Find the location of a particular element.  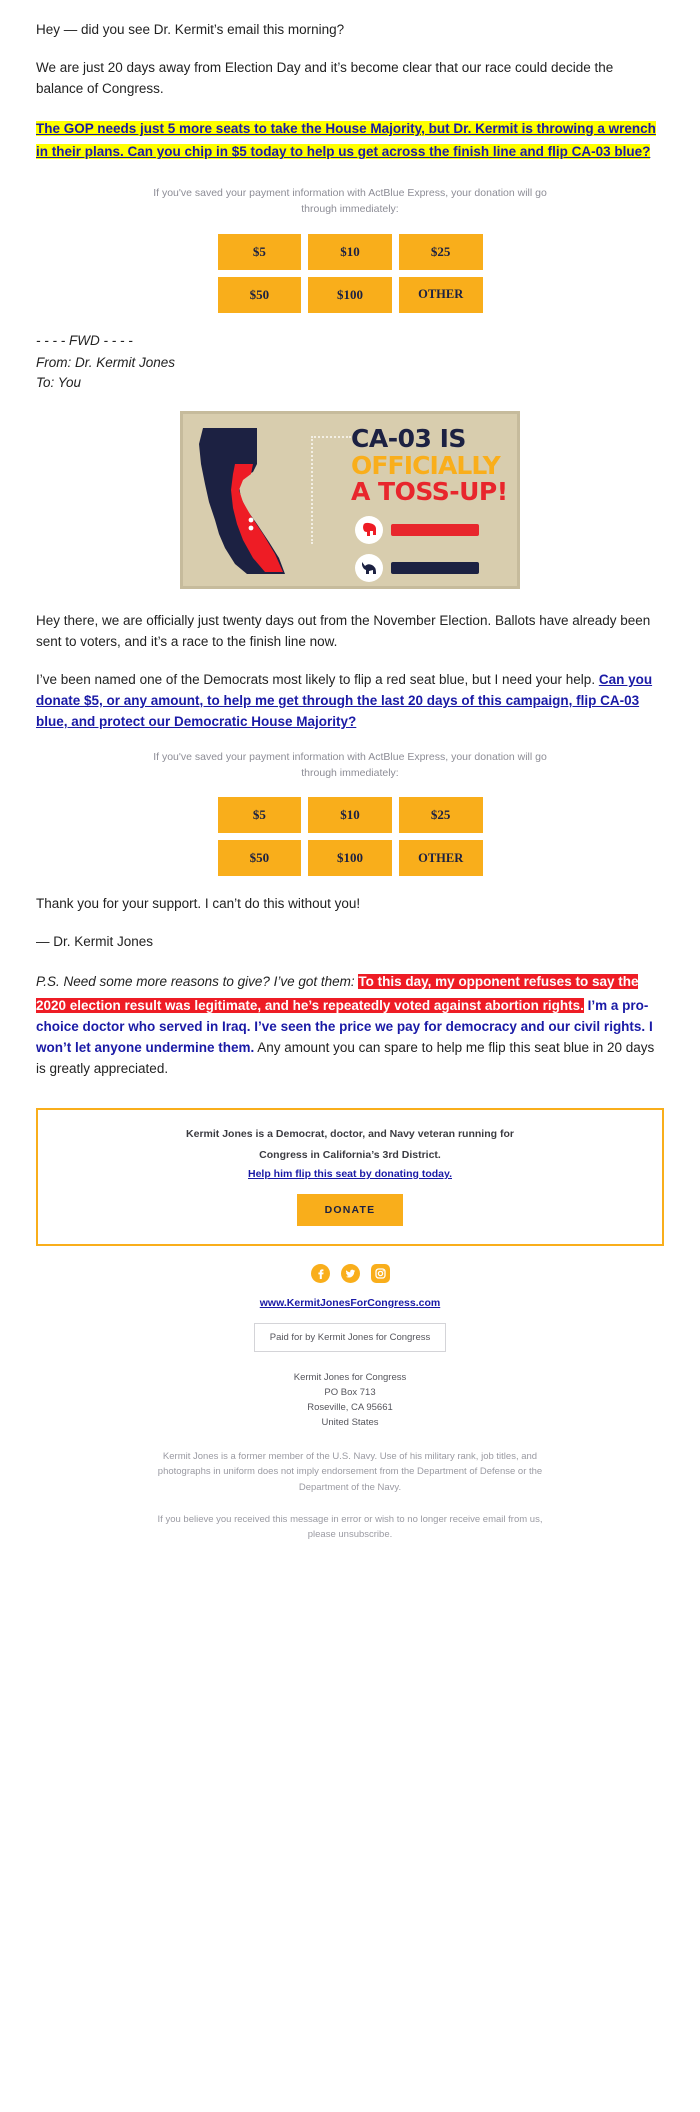

democrat-result-row is located at coordinates (417, 568).